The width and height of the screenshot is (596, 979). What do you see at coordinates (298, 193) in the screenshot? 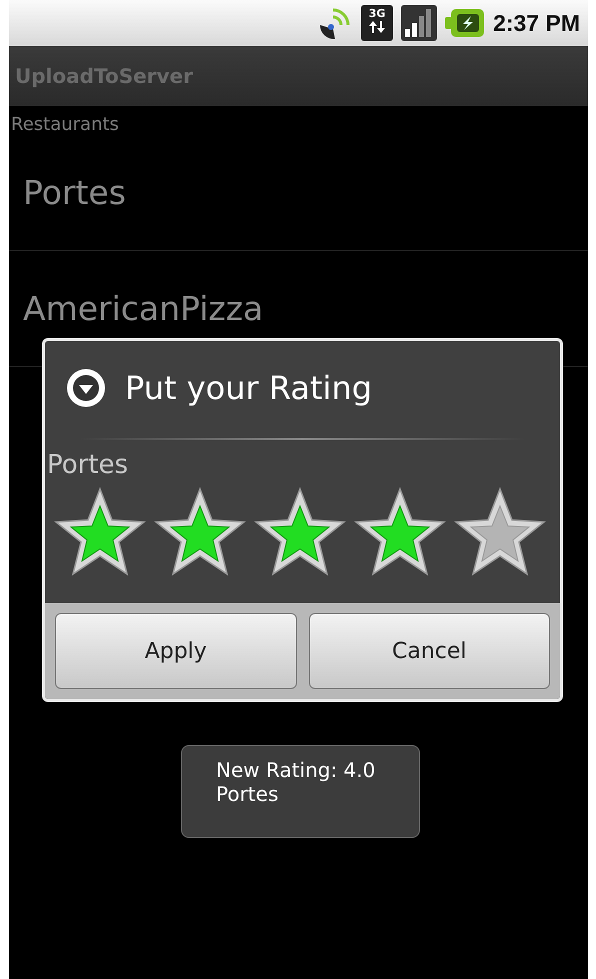
I see `restaurant-list-item: Portes` at bounding box center [298, 193].